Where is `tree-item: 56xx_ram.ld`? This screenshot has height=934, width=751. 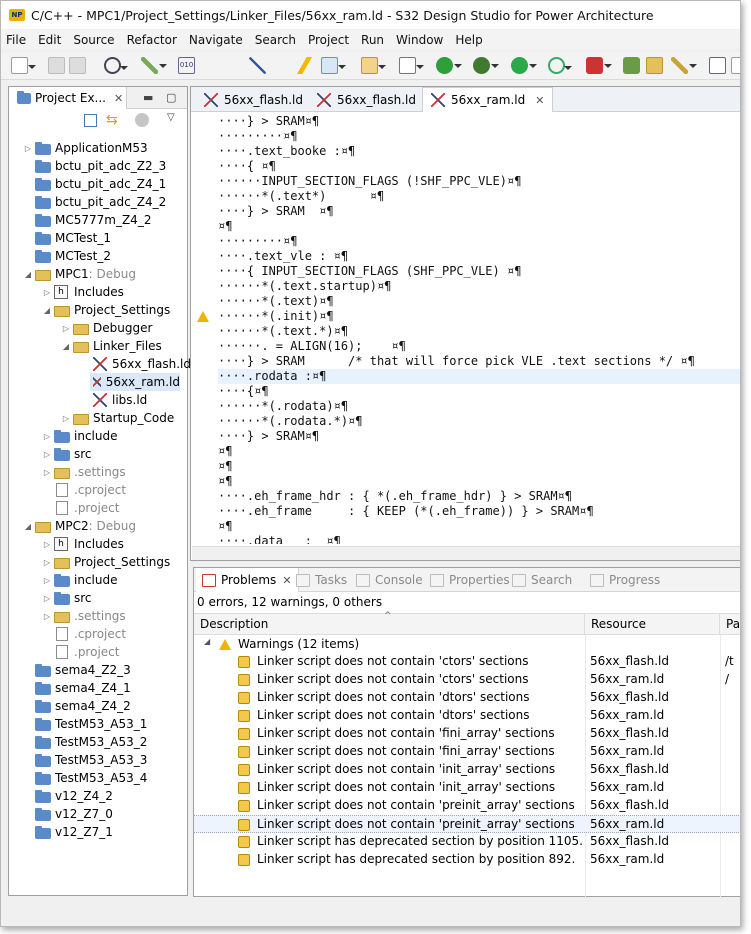
tree-item: 56xx_ram.ld is located at coordinates (135, 382).